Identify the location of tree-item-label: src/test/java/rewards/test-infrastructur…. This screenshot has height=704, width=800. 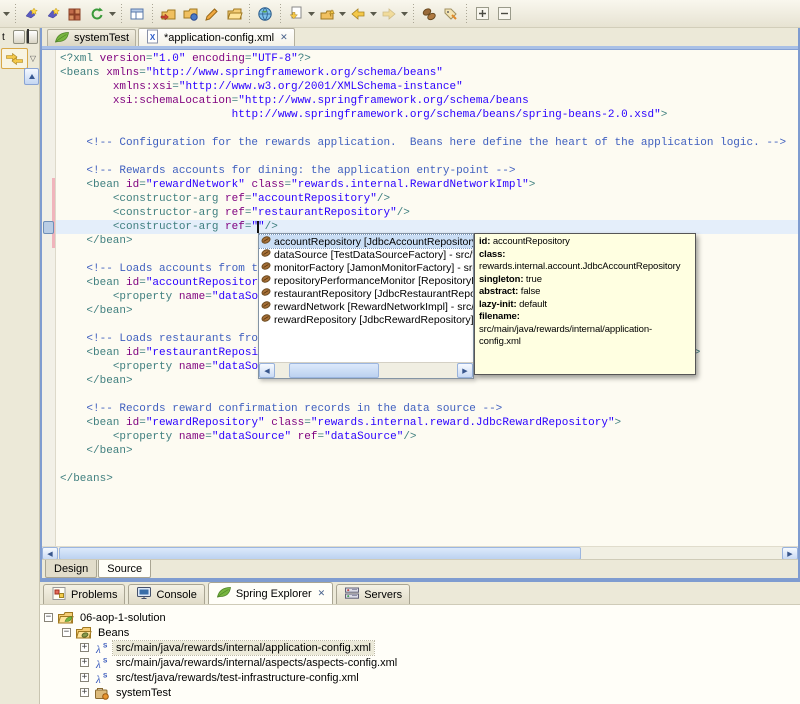
(237, 678).